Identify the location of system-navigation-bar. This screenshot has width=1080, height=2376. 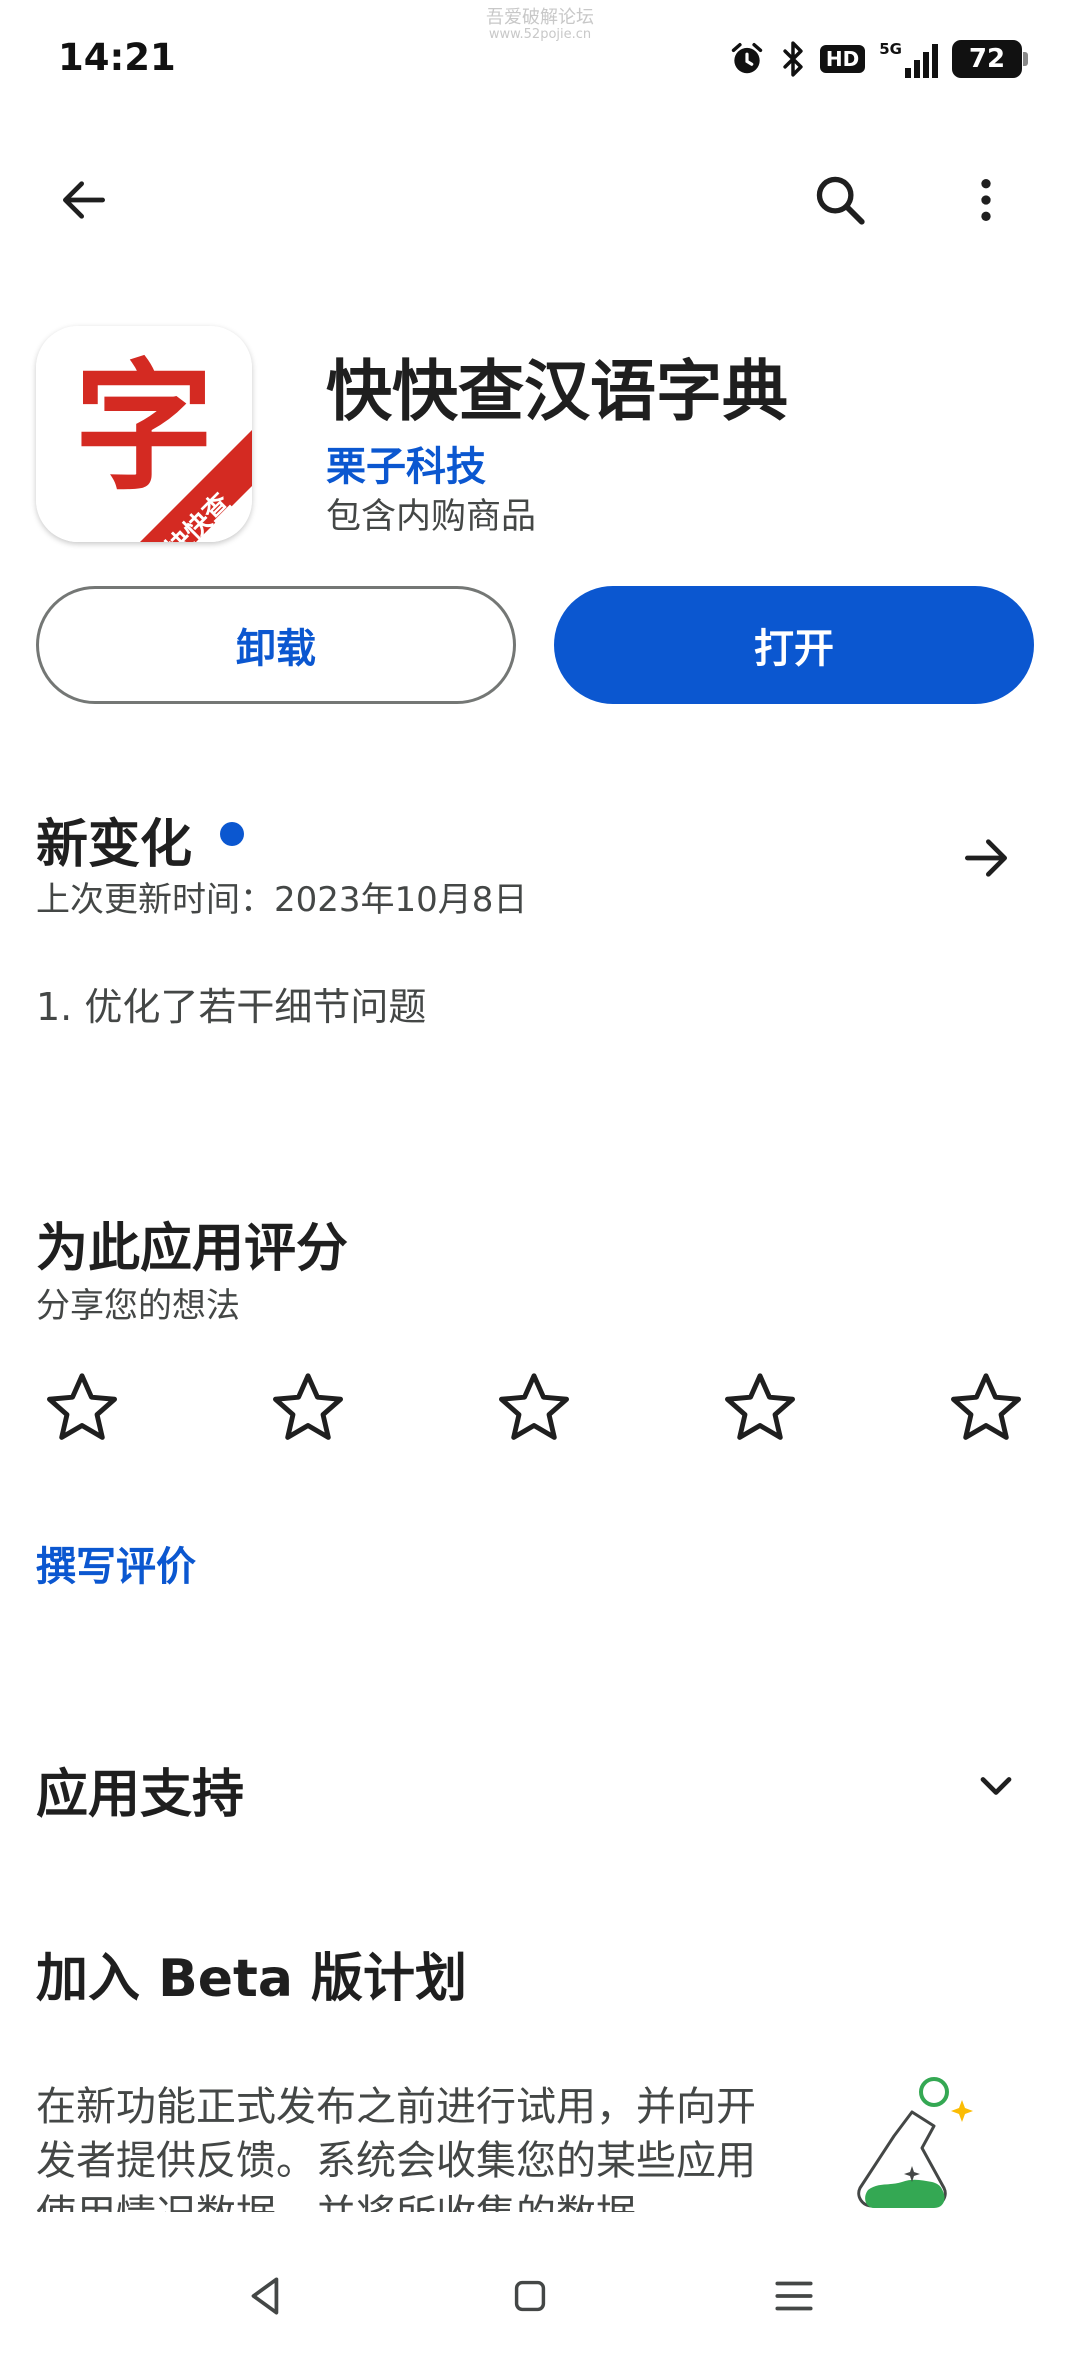
(540, 2301).